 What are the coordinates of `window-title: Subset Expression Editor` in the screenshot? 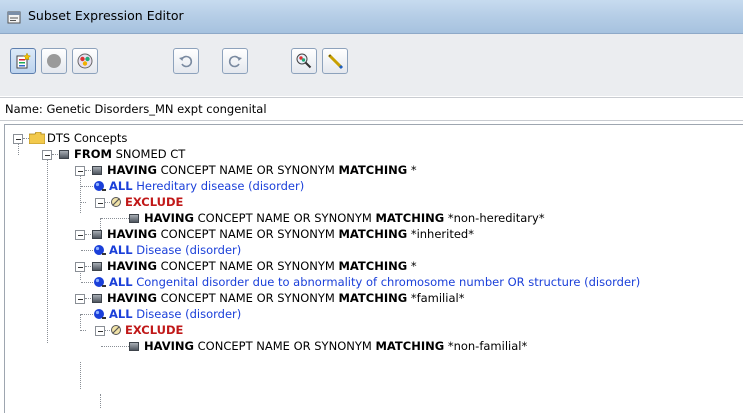 It's located at (106, 15).